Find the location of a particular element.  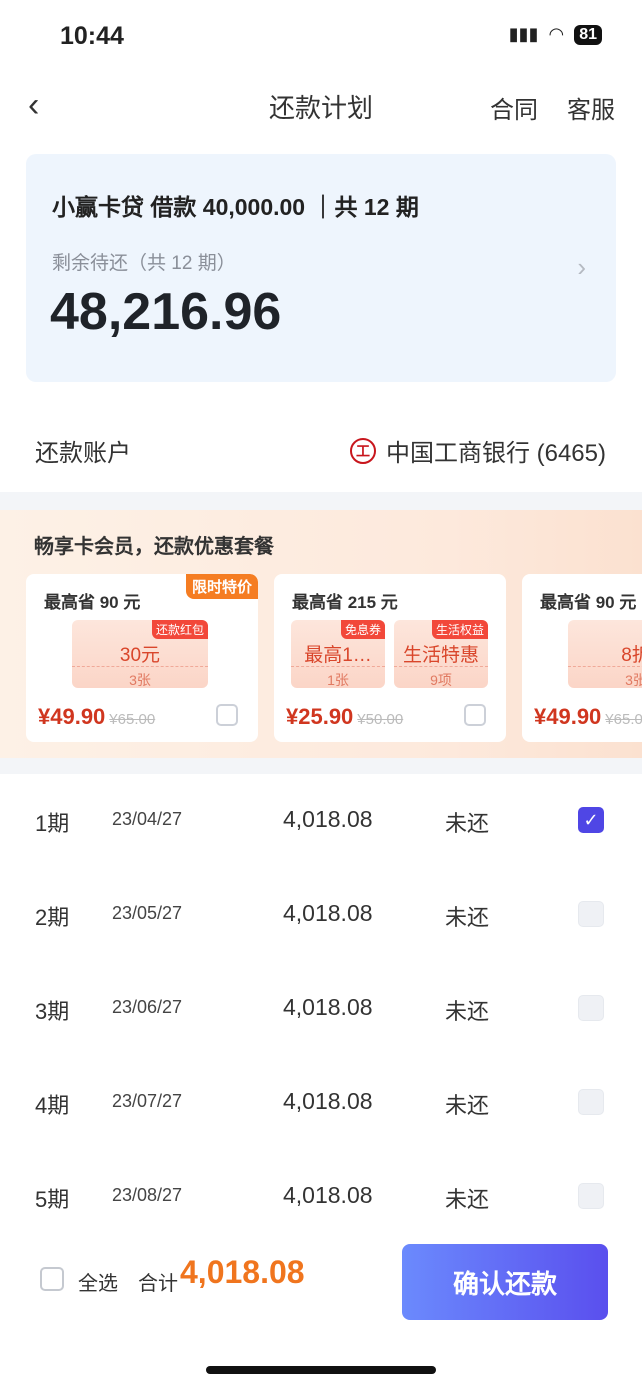

customer-service-link: 客服 is located at coordinates (591, 107).